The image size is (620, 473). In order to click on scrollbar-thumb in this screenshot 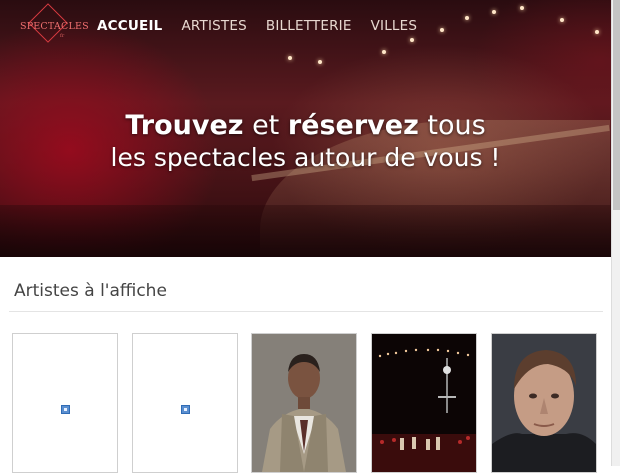, I will do `click(616, 105)`.